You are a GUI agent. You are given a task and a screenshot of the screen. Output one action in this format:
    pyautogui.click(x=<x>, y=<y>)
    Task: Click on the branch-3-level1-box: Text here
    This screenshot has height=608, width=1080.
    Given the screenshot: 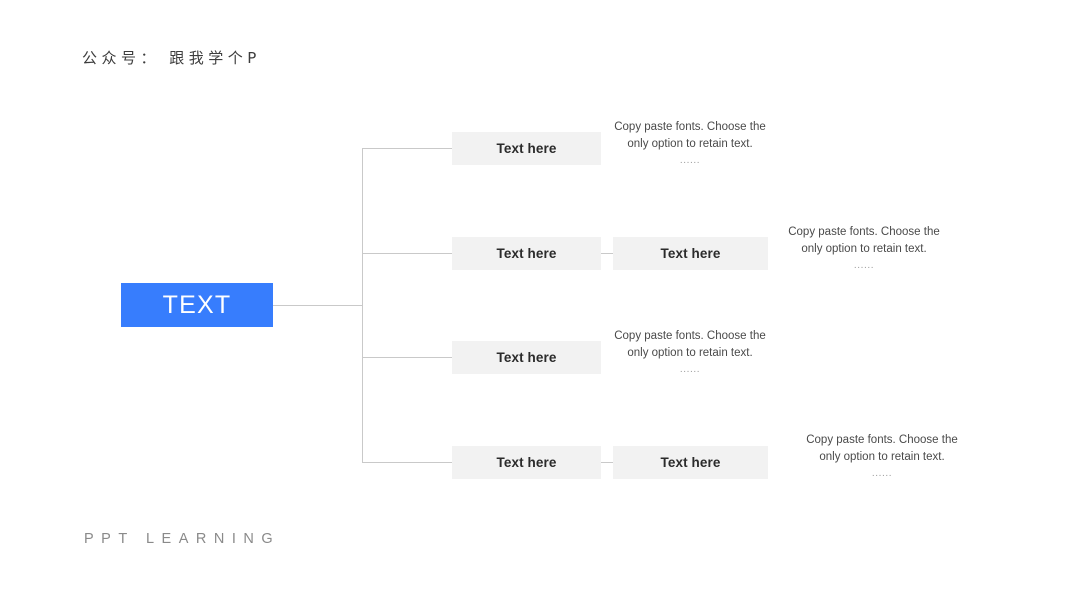 What is the action you would take?
    pyautogui.click(x=526, y=357)
    